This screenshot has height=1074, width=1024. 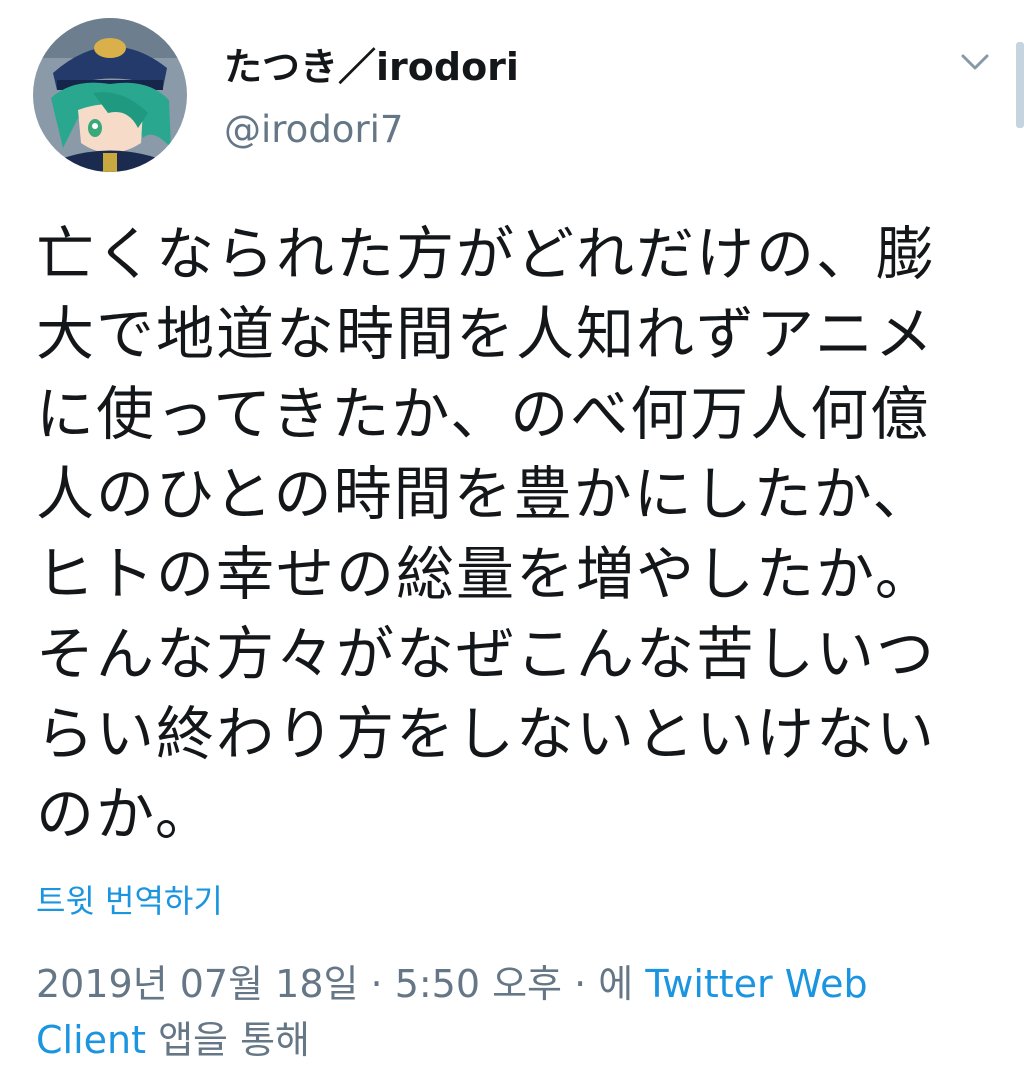 I want to click on tweet-line: 亡くなられた方がどれだけの、膨, so click(x=486, y=254).